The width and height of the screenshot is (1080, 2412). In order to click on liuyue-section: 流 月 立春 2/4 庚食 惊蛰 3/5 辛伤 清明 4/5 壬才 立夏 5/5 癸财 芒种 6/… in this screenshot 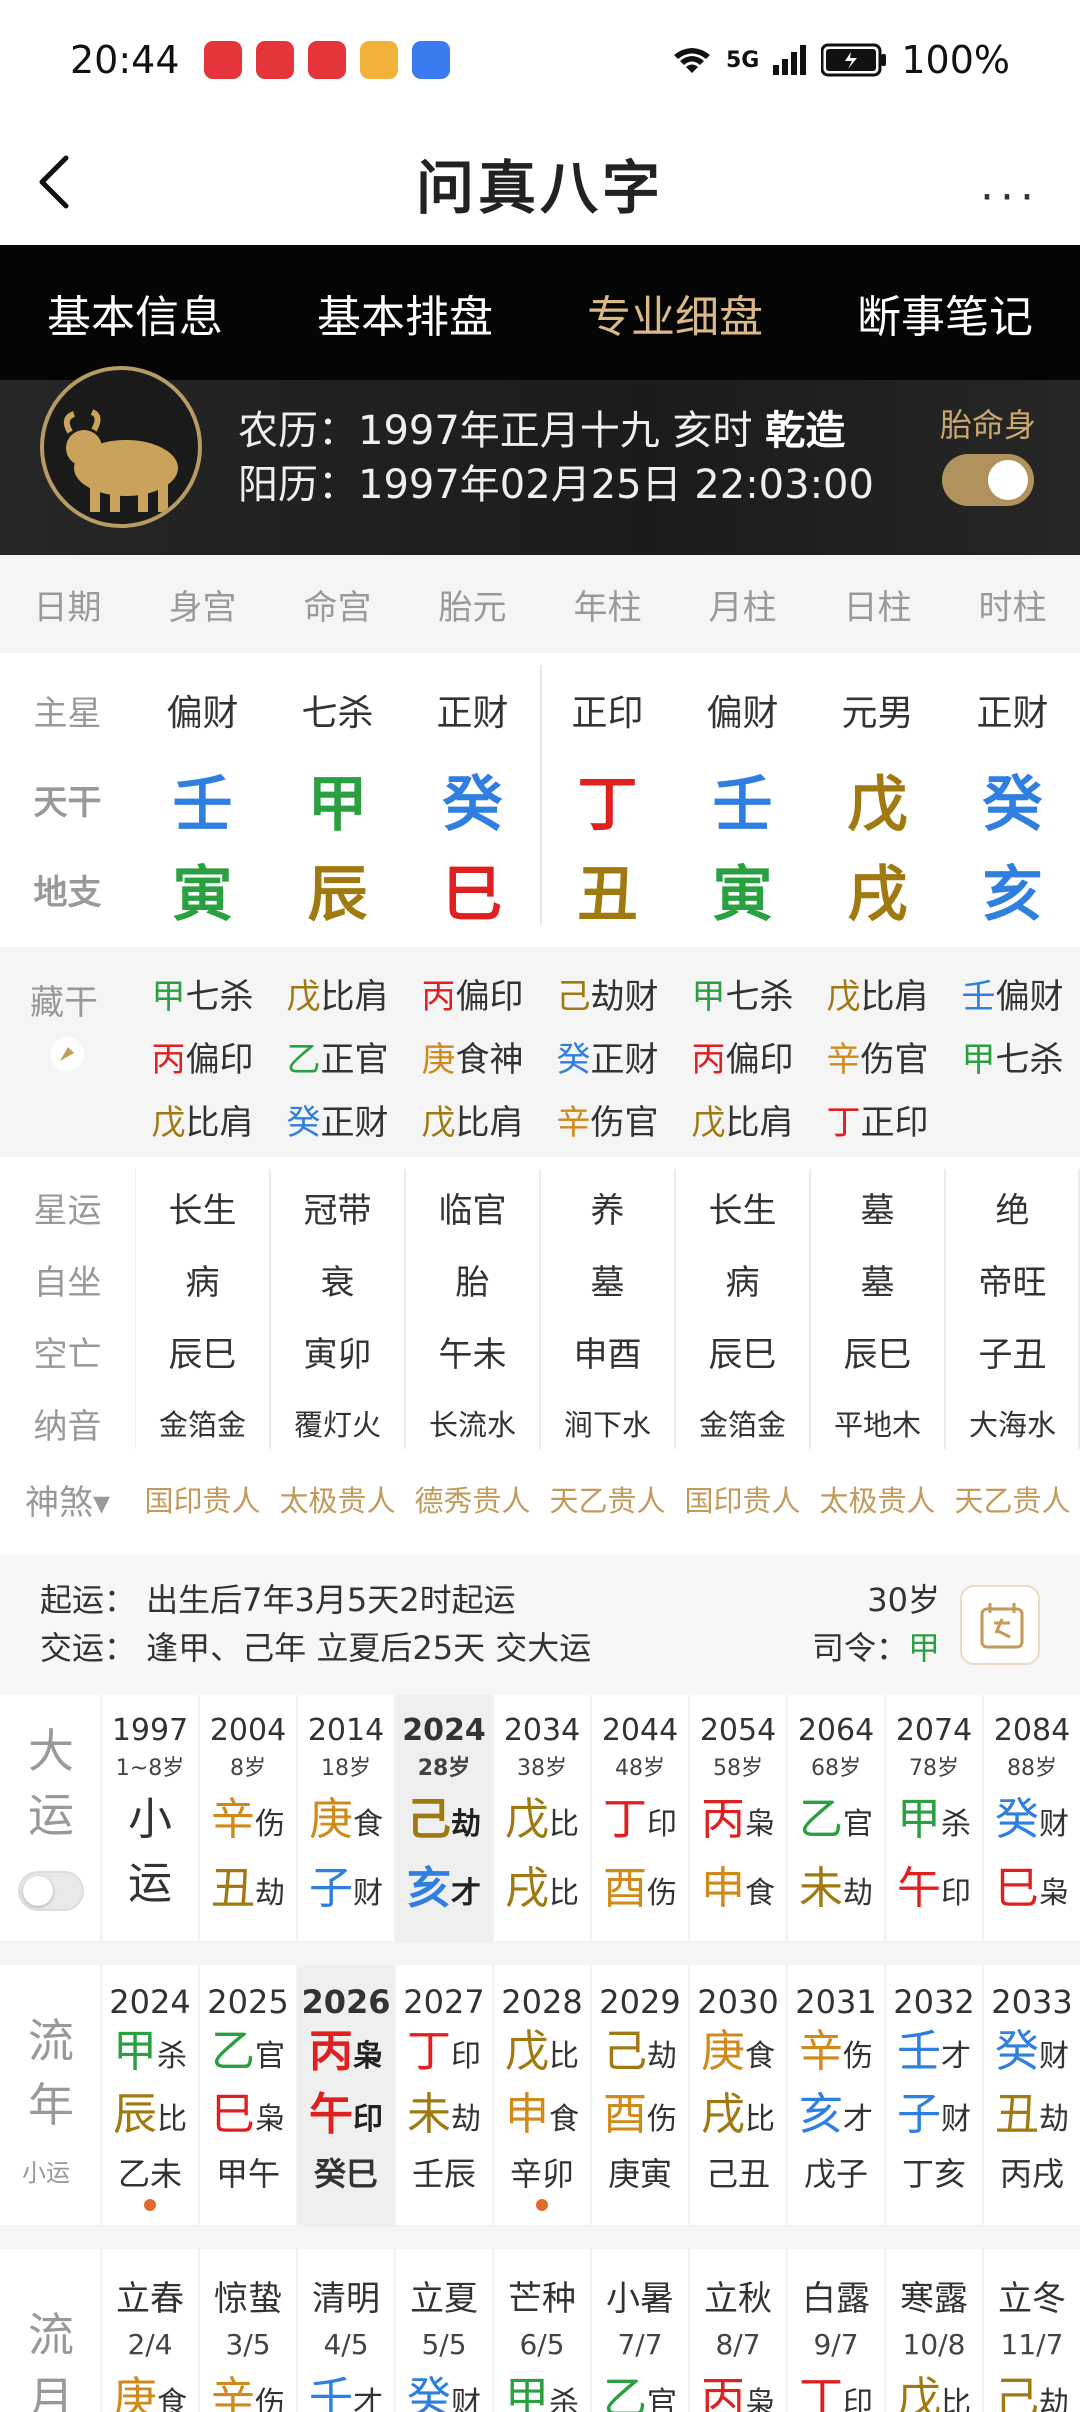, I will do `click(540, 2330)`.